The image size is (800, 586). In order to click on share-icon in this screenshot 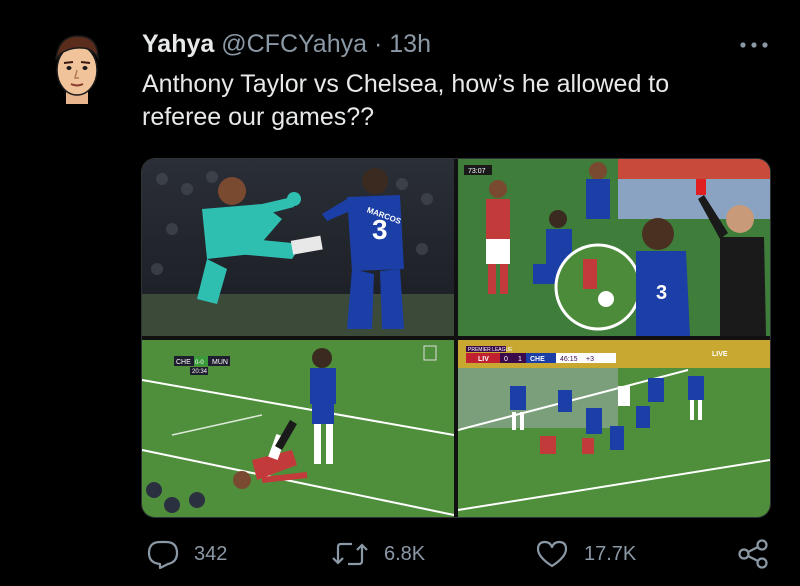, I will do `click(753, 554)`.